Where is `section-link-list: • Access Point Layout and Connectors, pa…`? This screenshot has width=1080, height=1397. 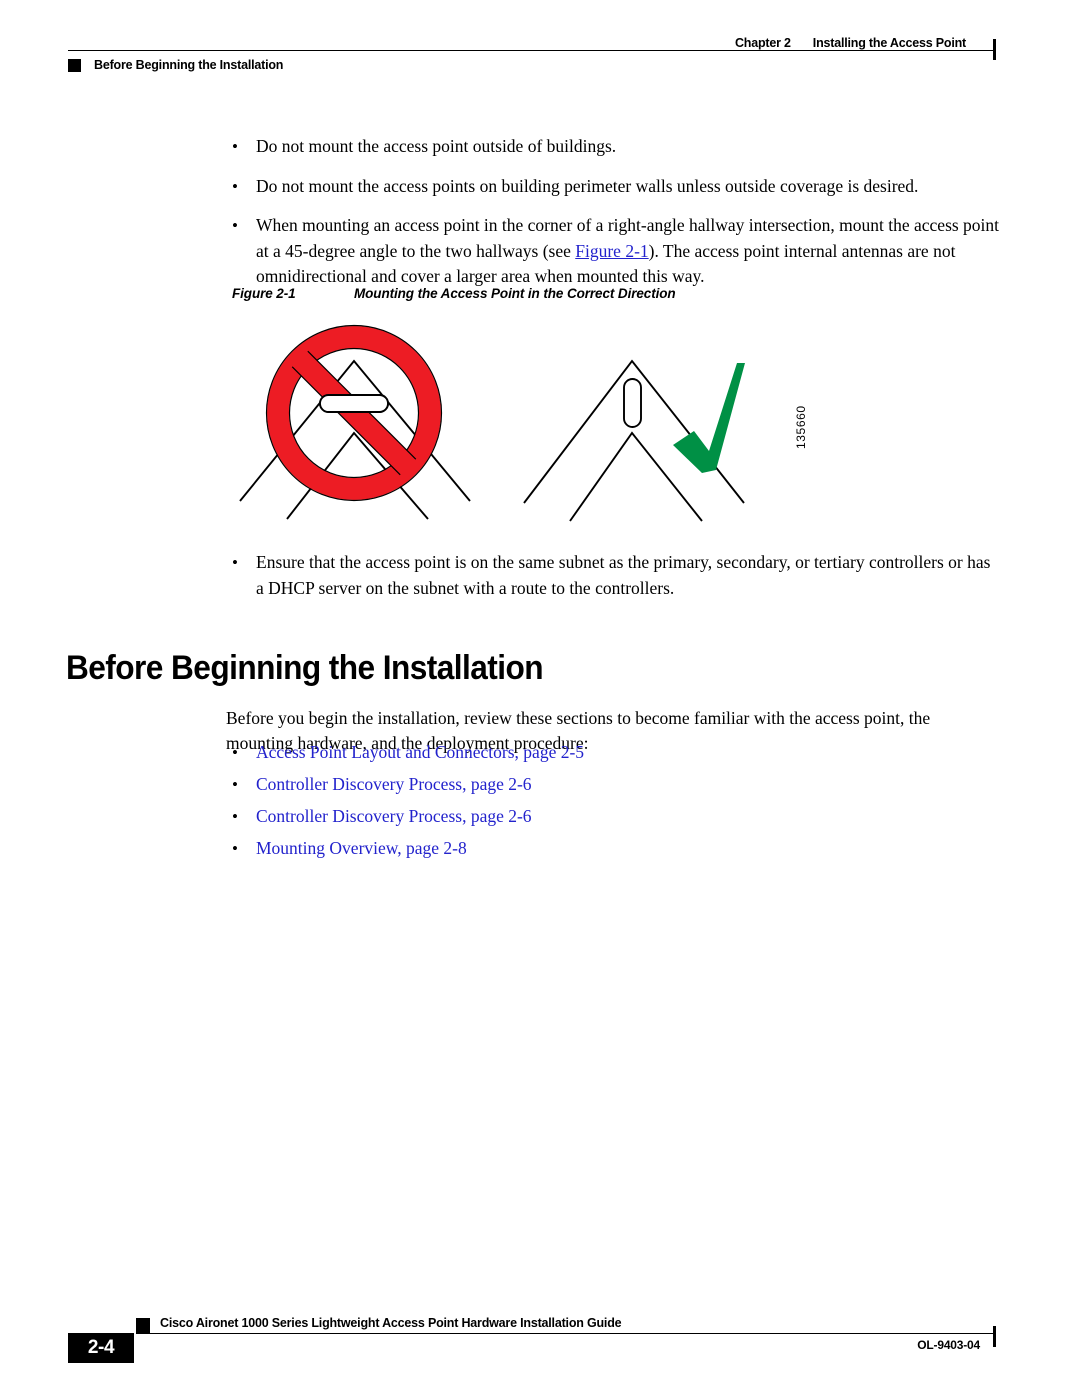
section-link-list: • Access Point Layout and Connectors, pa… is located at coordinates (612, 804).